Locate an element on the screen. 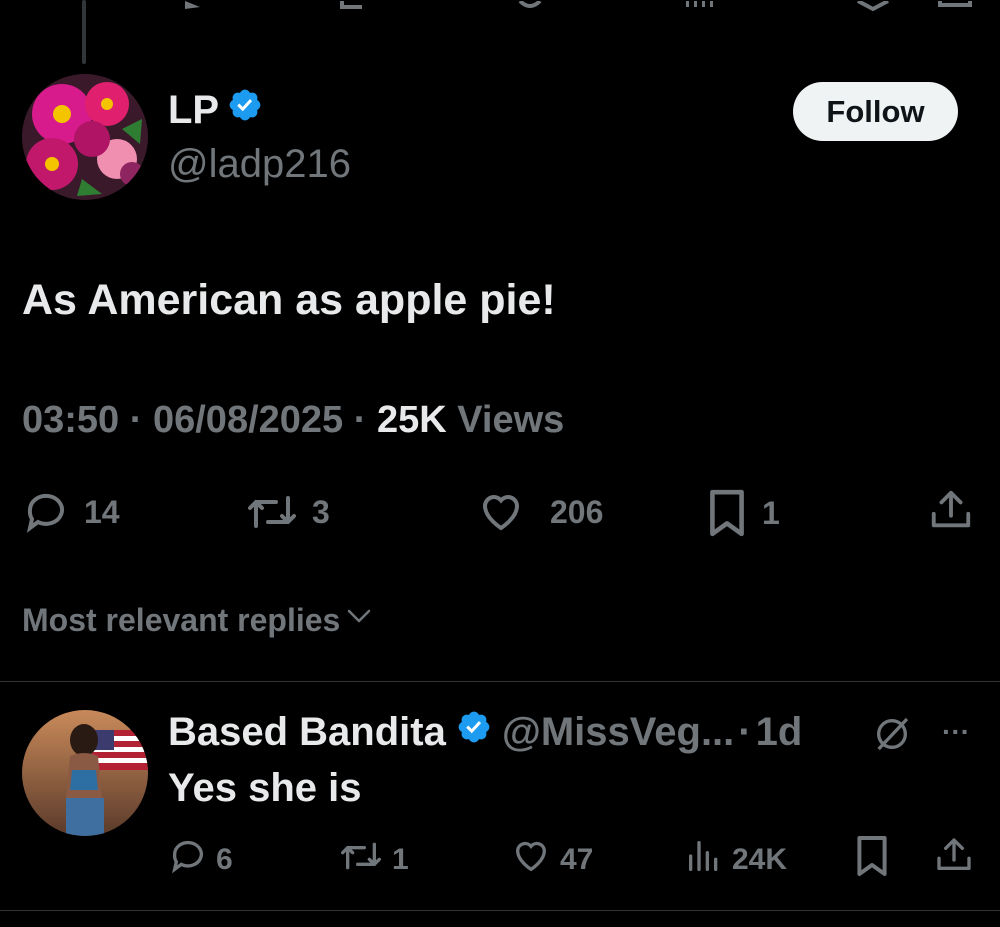 The height and width of the screenshot is (927, 1000). follow-button: Follow is located at coordinates (875, 111).